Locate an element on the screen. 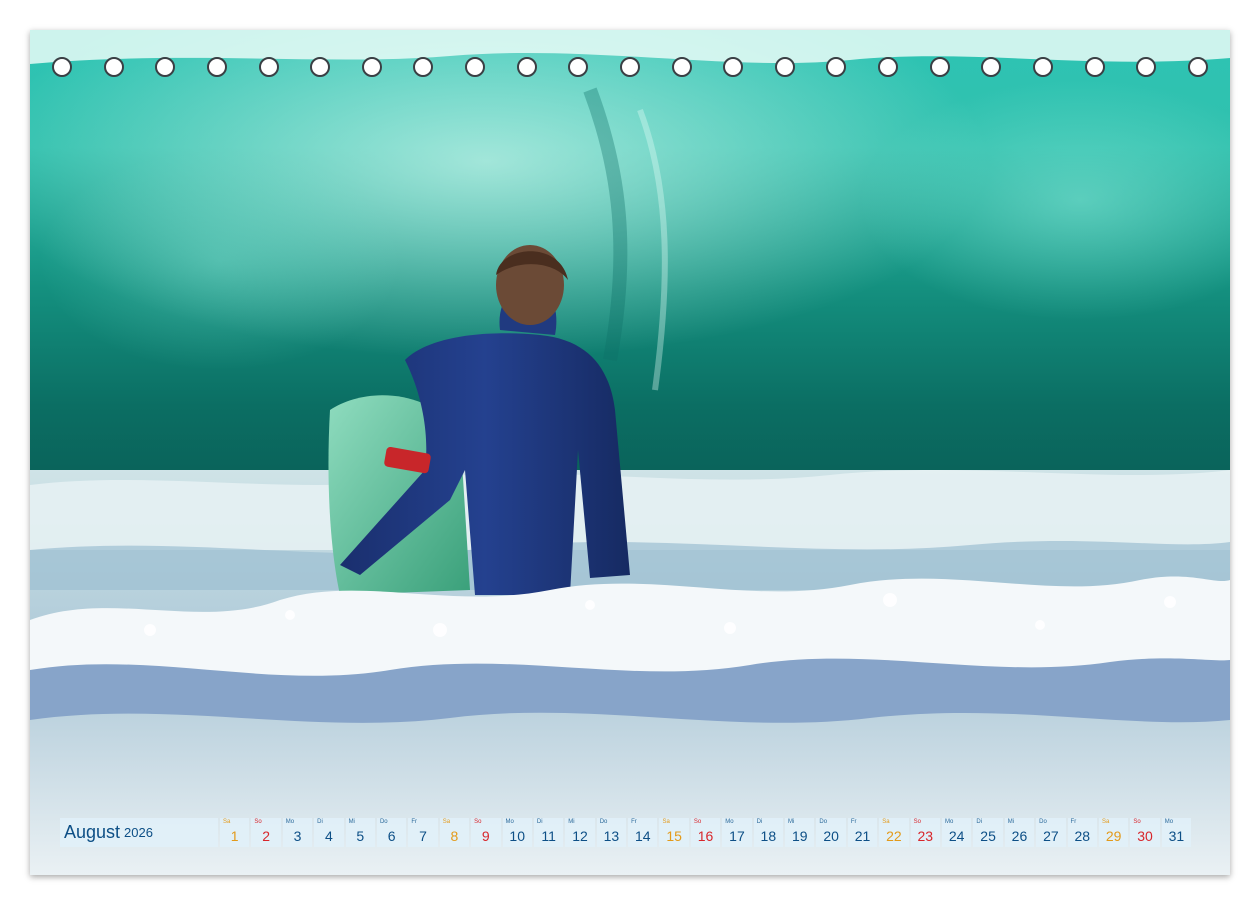  day-number: 10 is located at coordinates (517, 836).